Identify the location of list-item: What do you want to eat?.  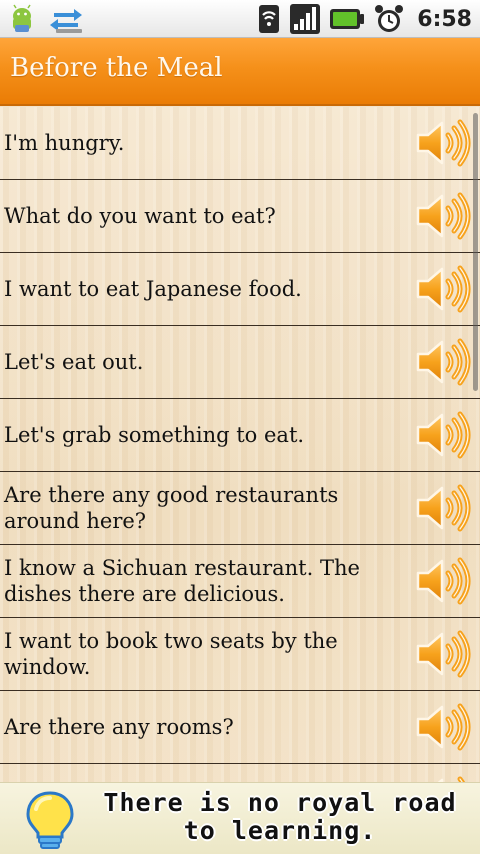
(240, 216).